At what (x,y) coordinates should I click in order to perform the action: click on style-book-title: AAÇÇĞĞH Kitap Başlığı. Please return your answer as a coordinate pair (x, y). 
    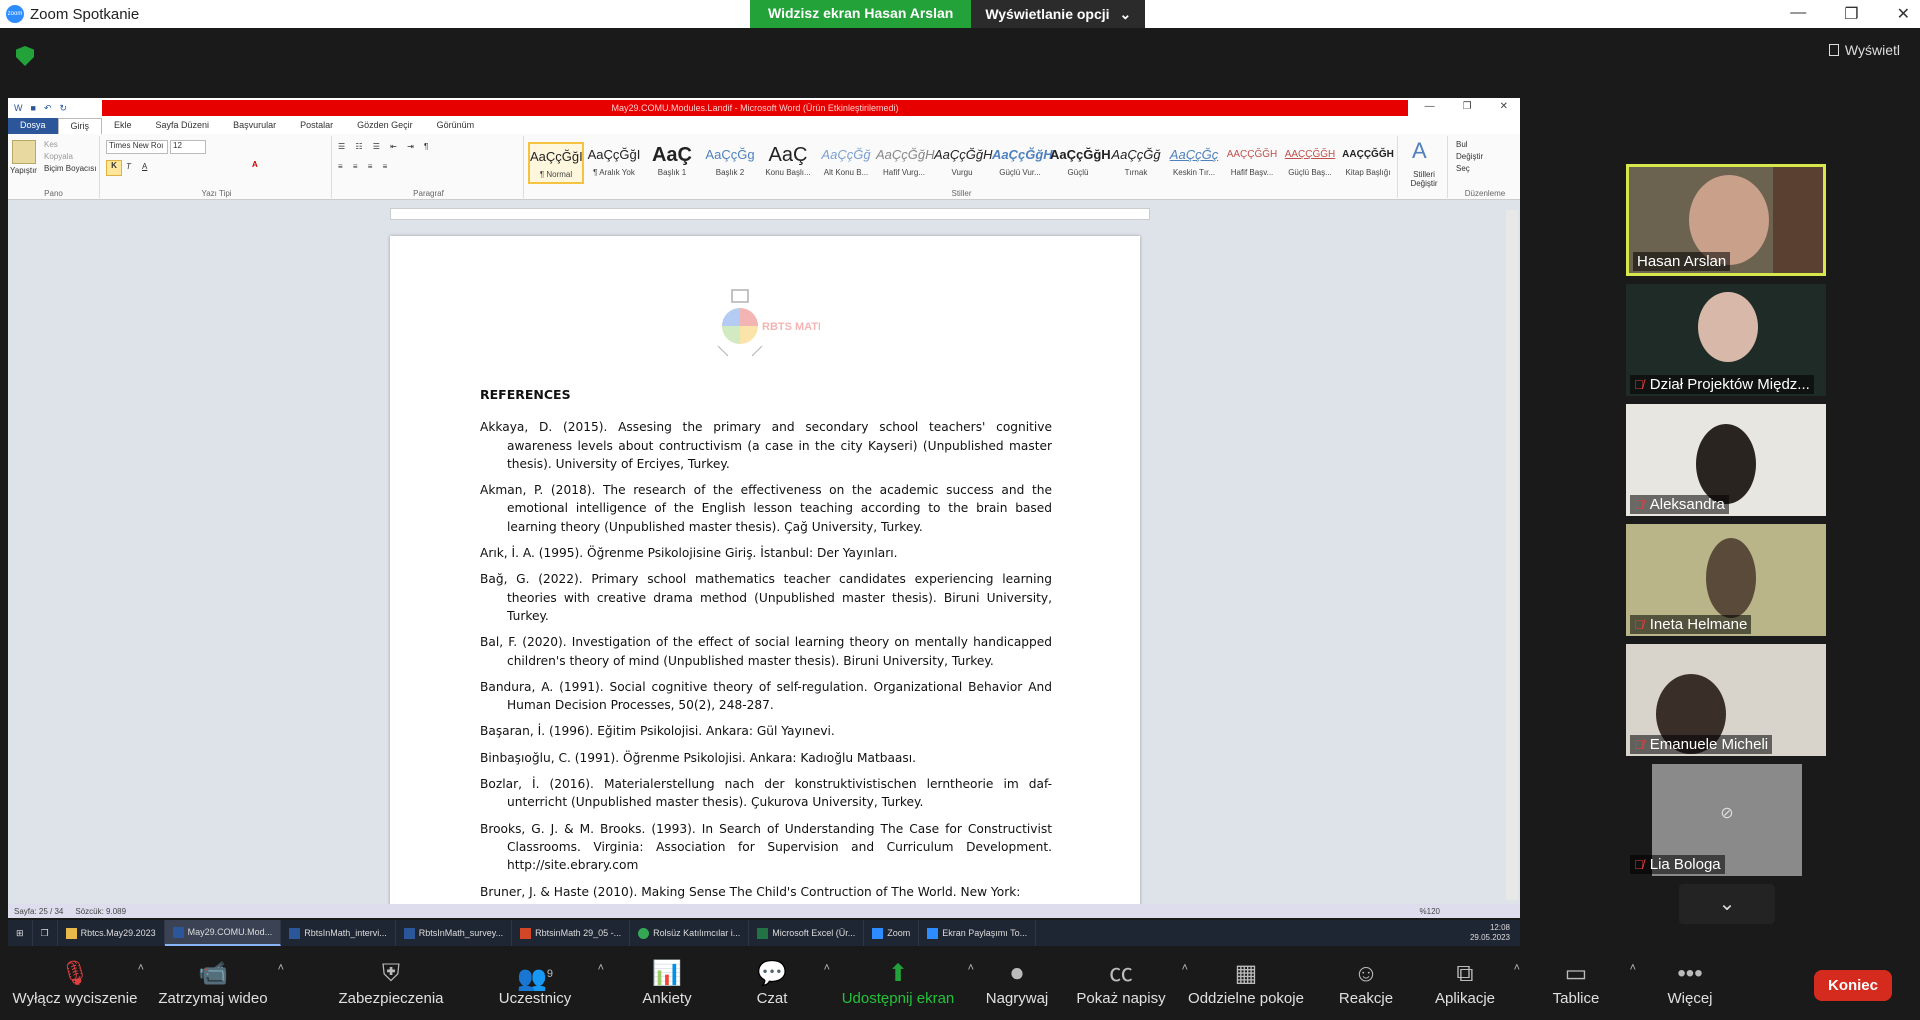
    Looking at the image, I should click on (1368, 163).